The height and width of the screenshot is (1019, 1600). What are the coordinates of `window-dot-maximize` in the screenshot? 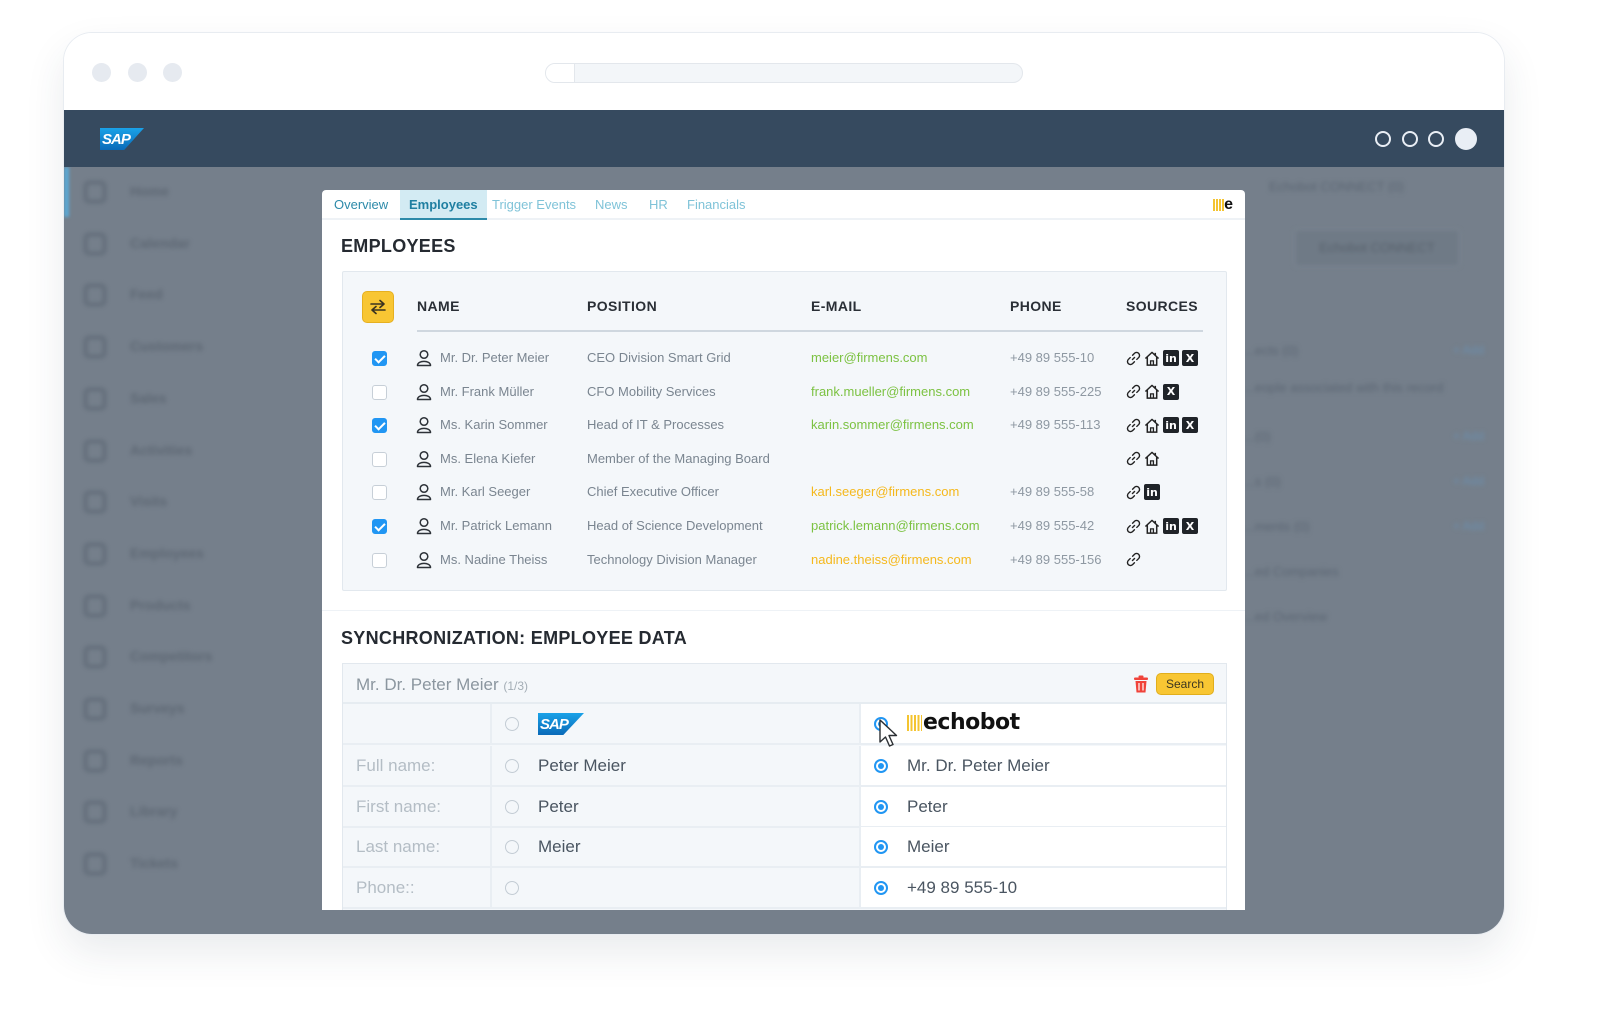 It's located at (172, 72).